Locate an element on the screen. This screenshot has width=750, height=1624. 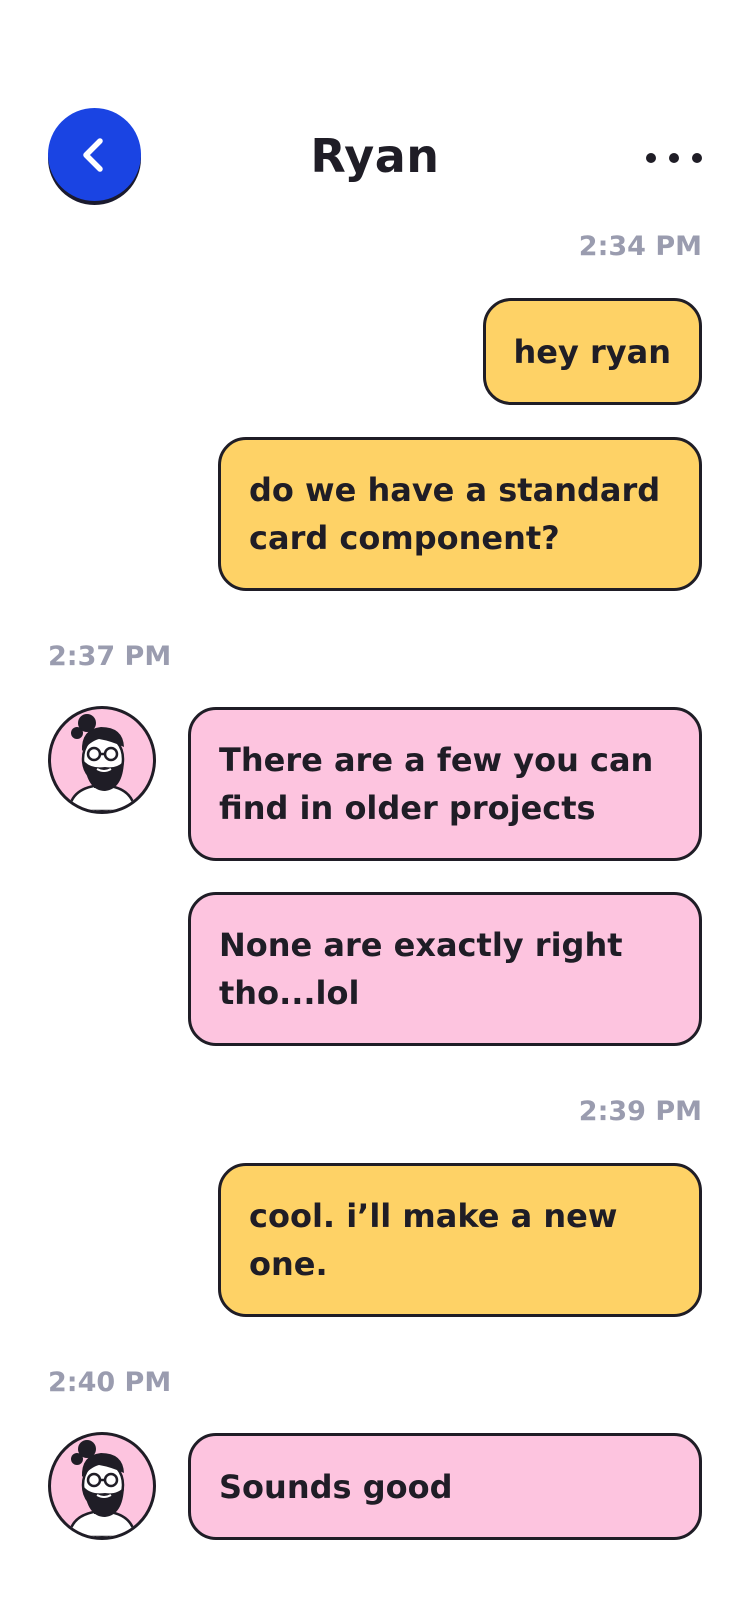
outgoing-message-bubble: do we have a standard card component? is located at coordinates (460, 514).